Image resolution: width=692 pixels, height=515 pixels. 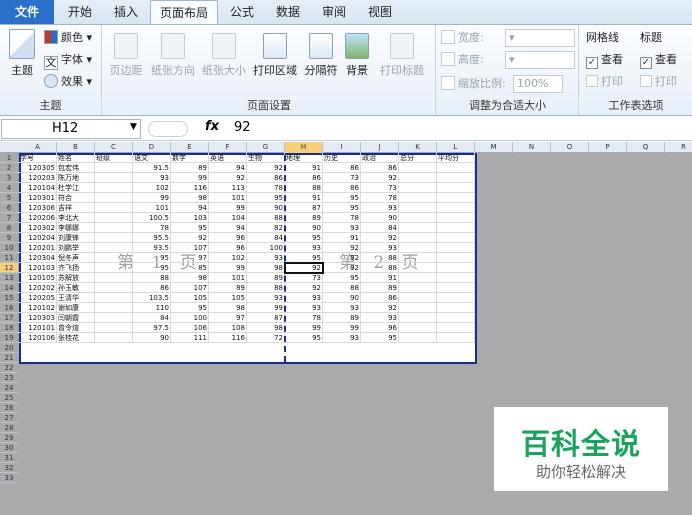 What do you see at coordinates (38, 248) in the screenshot?
I see `table-cell: 120201` at bounding box center [38, 248].